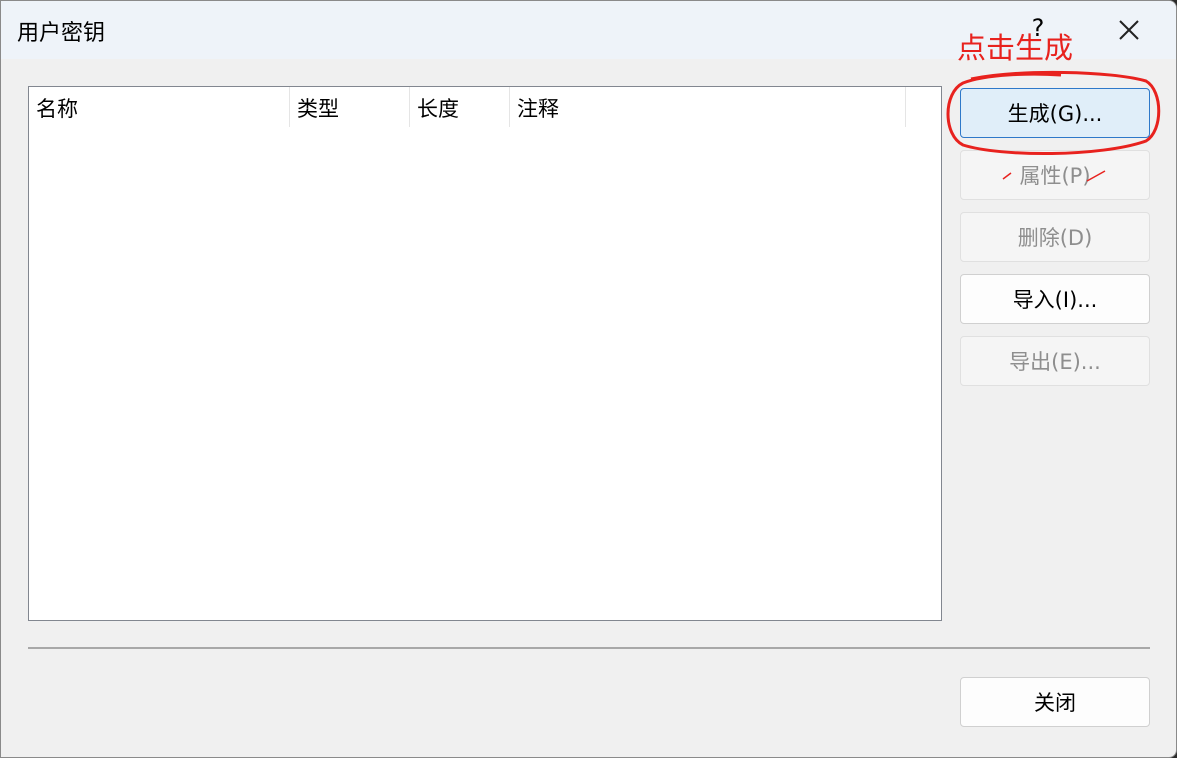 This screenshot has height=758, width=1177. I want to click on column-header-length: 长度, so click(460, 107).